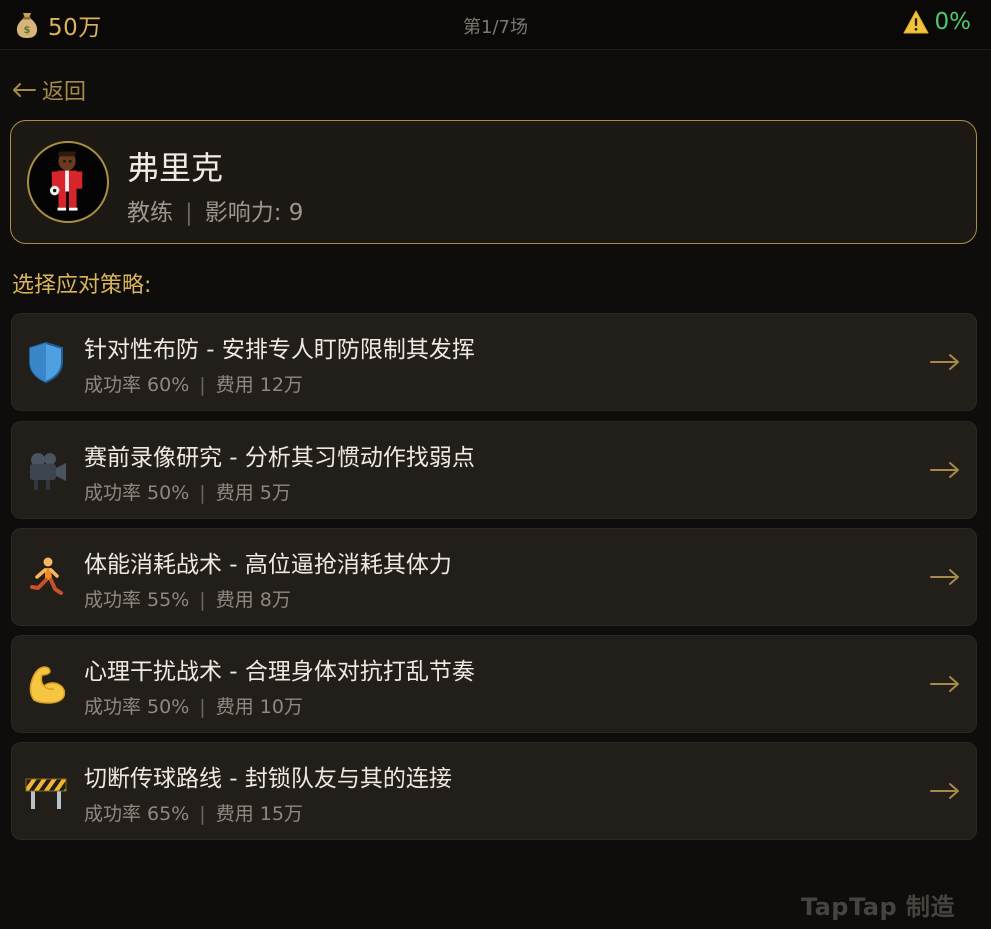 This screenshot has height=929, width=991. I want to click on pixel-coach-icon, so click(66, 181).